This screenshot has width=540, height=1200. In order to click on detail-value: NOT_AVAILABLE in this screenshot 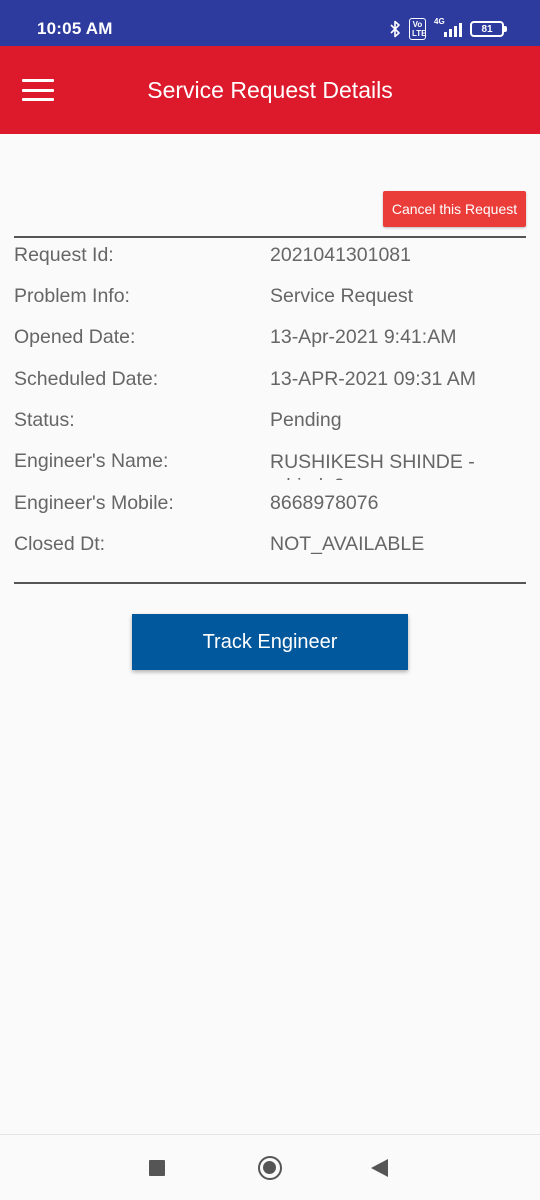, I will do `click(347, 544)`.